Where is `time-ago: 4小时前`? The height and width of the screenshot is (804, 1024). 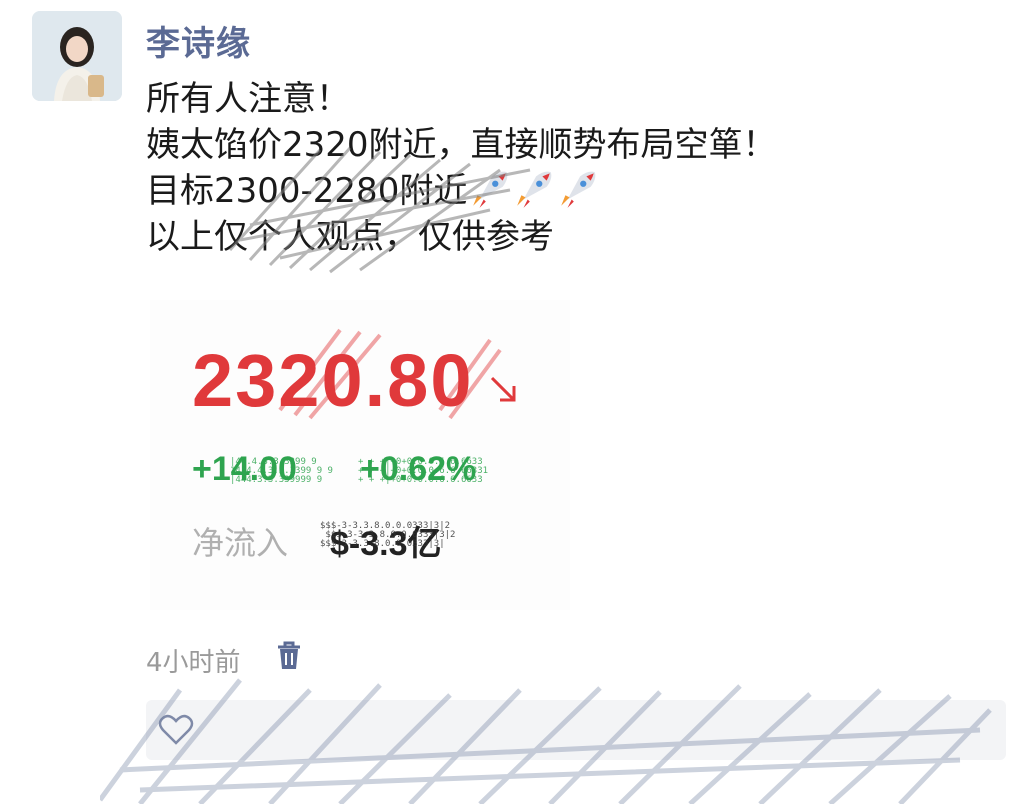 time-ago: 4小时前 is located at coordinates (193, 663).